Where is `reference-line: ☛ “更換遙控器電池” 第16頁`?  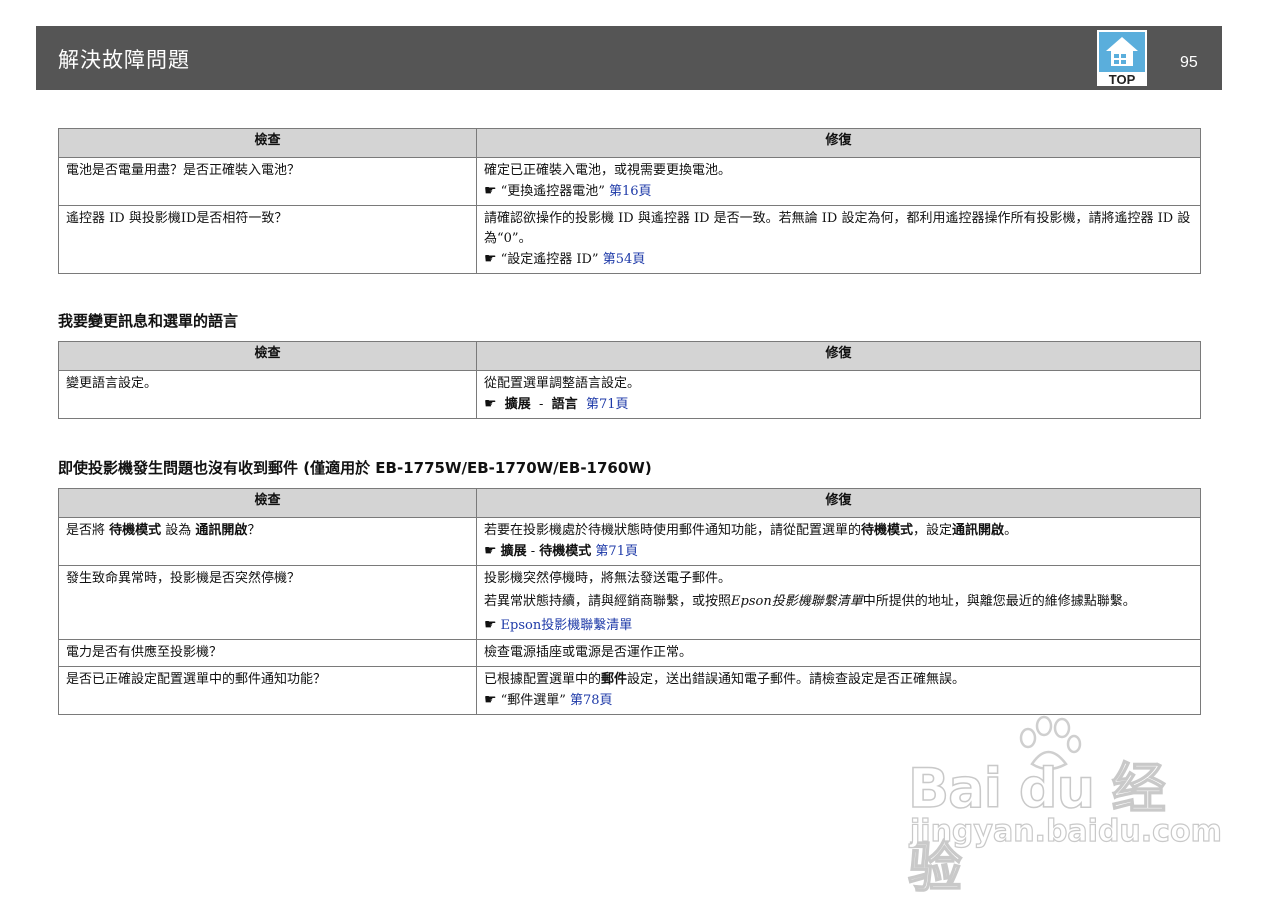 reference-line: ☛ “更換遙控器電池” 第16頁 is located at coordinates (838, 191).